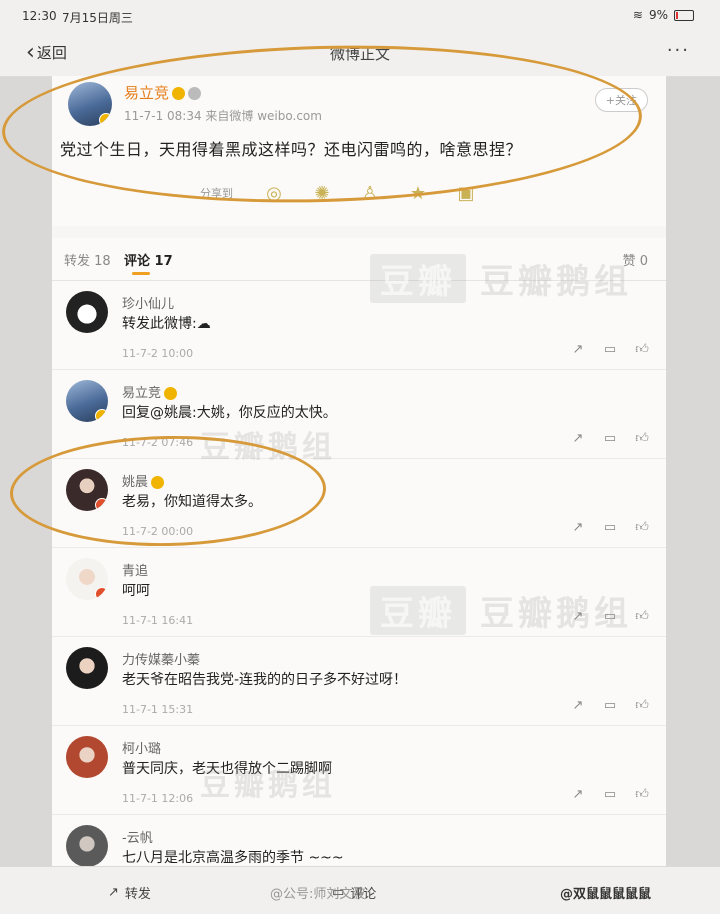 Image resolution: width=720 pixels, height=914 pixels. Describe the element at coordinates (322, 193) in the screenshot. I see `moments-icon: ✺` at that location.